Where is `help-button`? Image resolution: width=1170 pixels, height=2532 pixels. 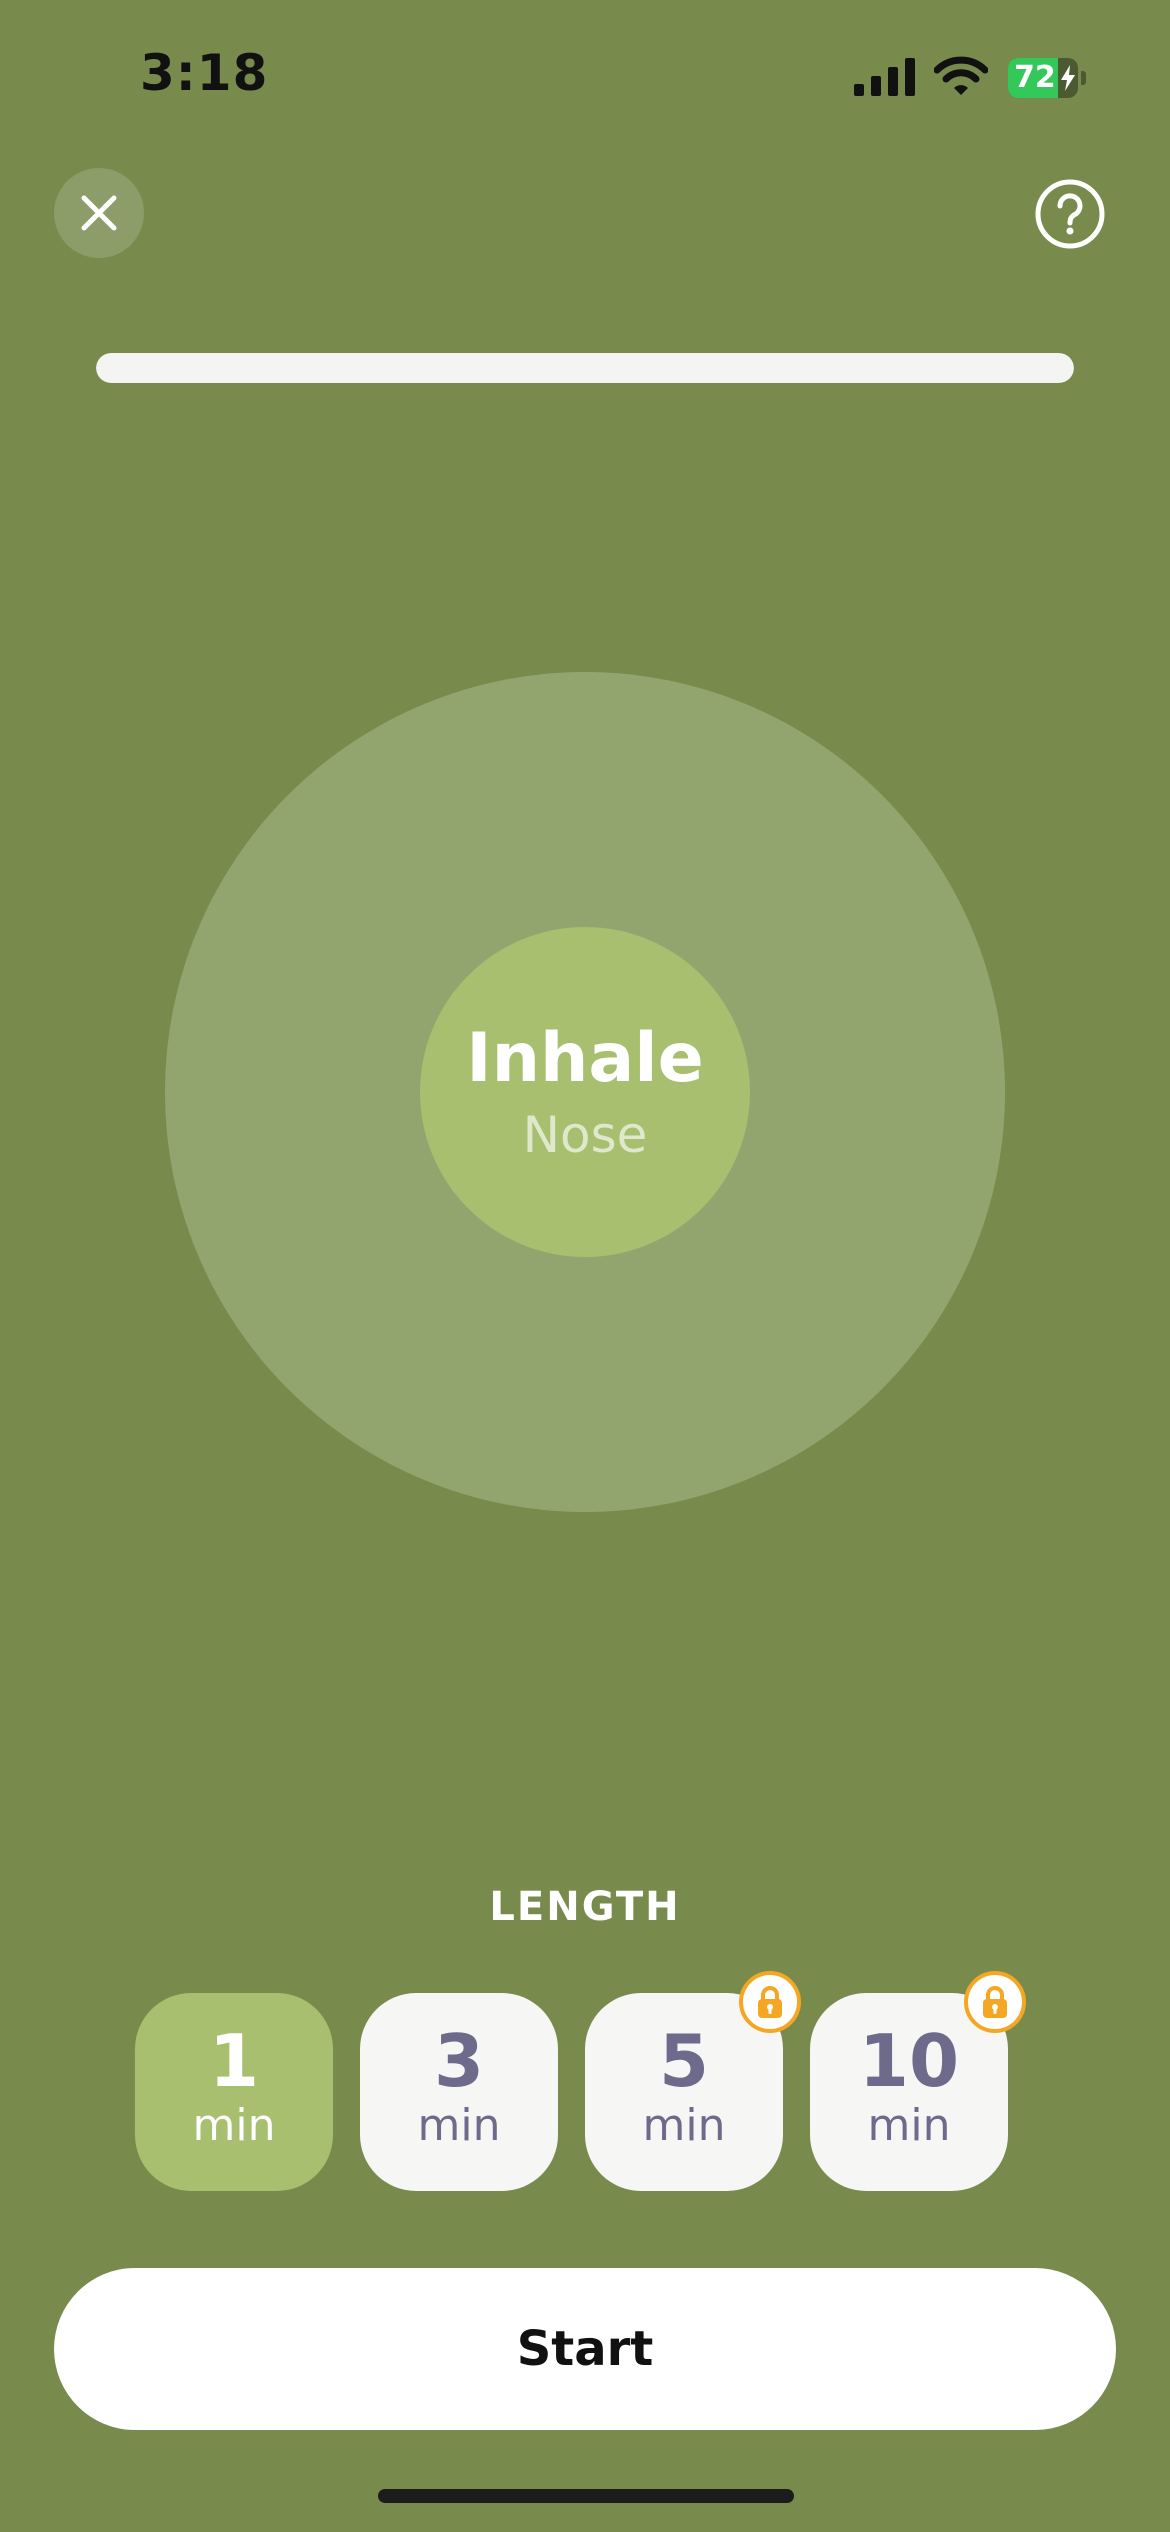
help-button is located at coordinates (1070, 214).